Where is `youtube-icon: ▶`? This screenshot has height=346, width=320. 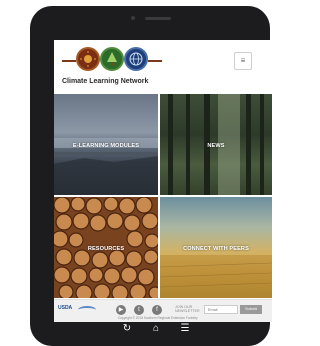 youtube-icon: ▶ is located at coordinates (121, 310).